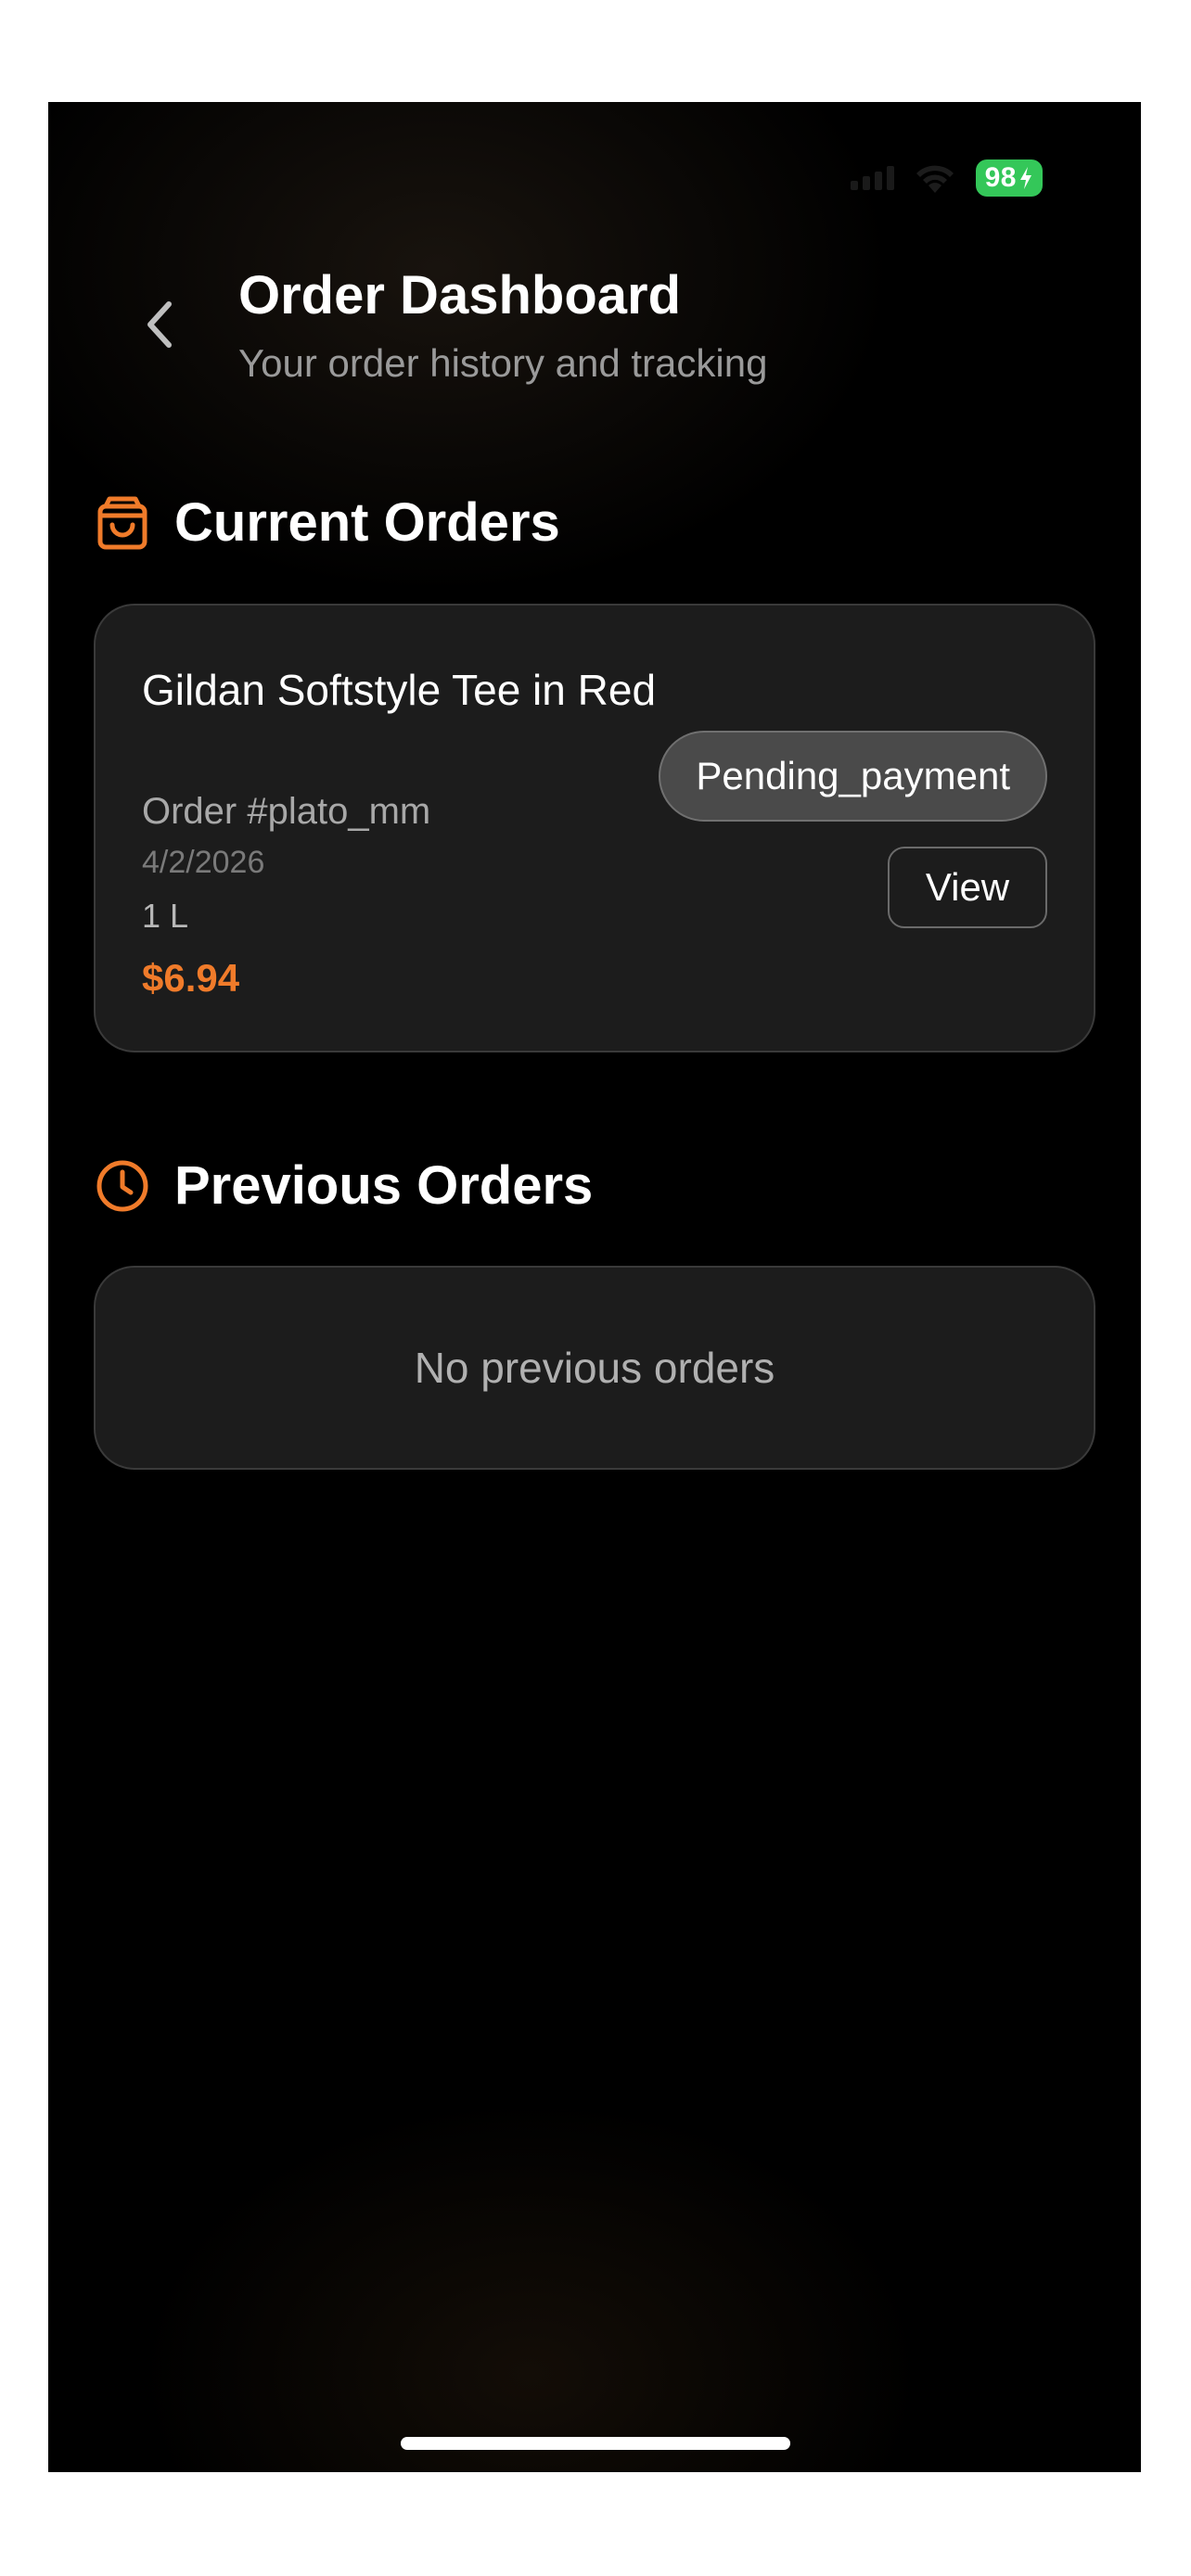 The width and height of the screenshot is (1191, 2576). What do you see at coordinates (165, 916) in the screenshot?
I see `order-size-quantity: 1 L` at bounding box center [165, 916].